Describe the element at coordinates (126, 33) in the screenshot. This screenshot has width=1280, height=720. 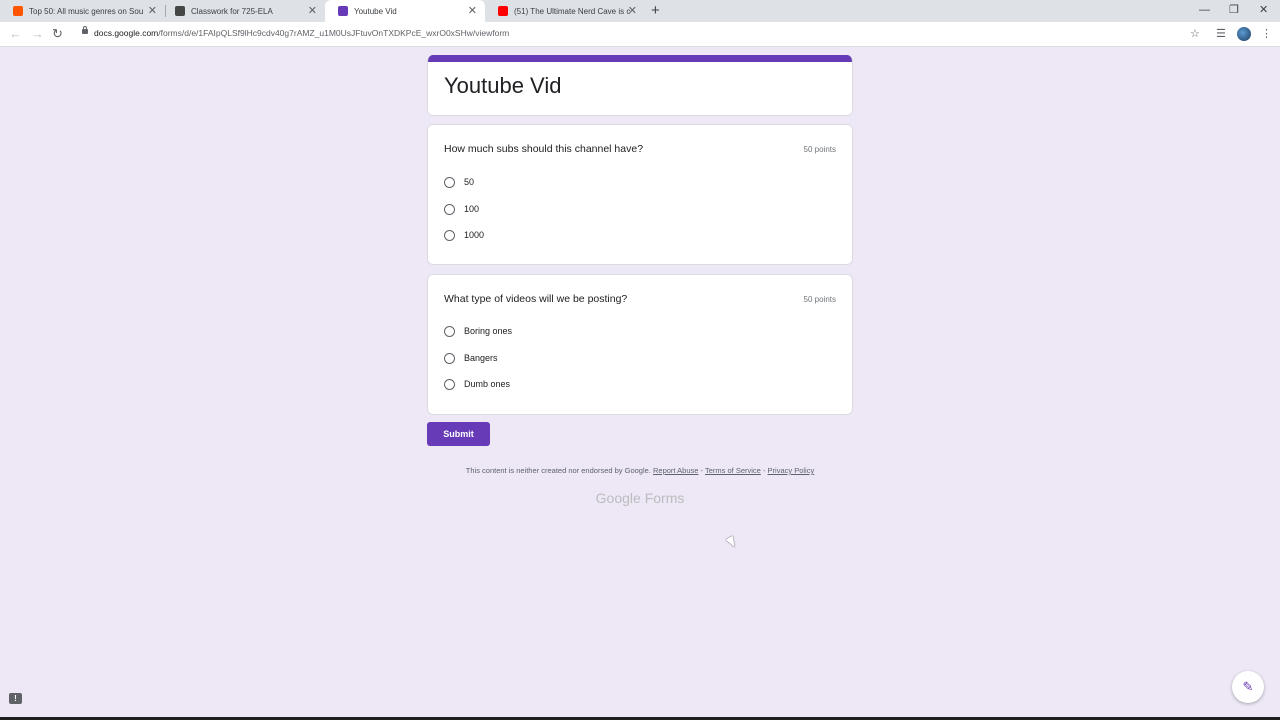
I see `url-domain: docs.google.com` at that location.